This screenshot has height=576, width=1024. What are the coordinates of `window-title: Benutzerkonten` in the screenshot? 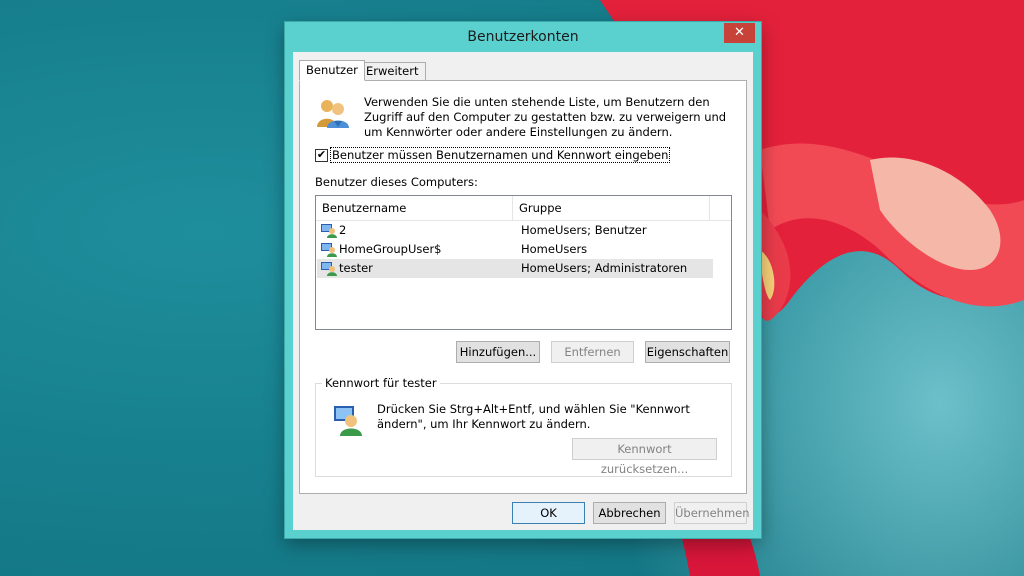 It's located at (523, 37).